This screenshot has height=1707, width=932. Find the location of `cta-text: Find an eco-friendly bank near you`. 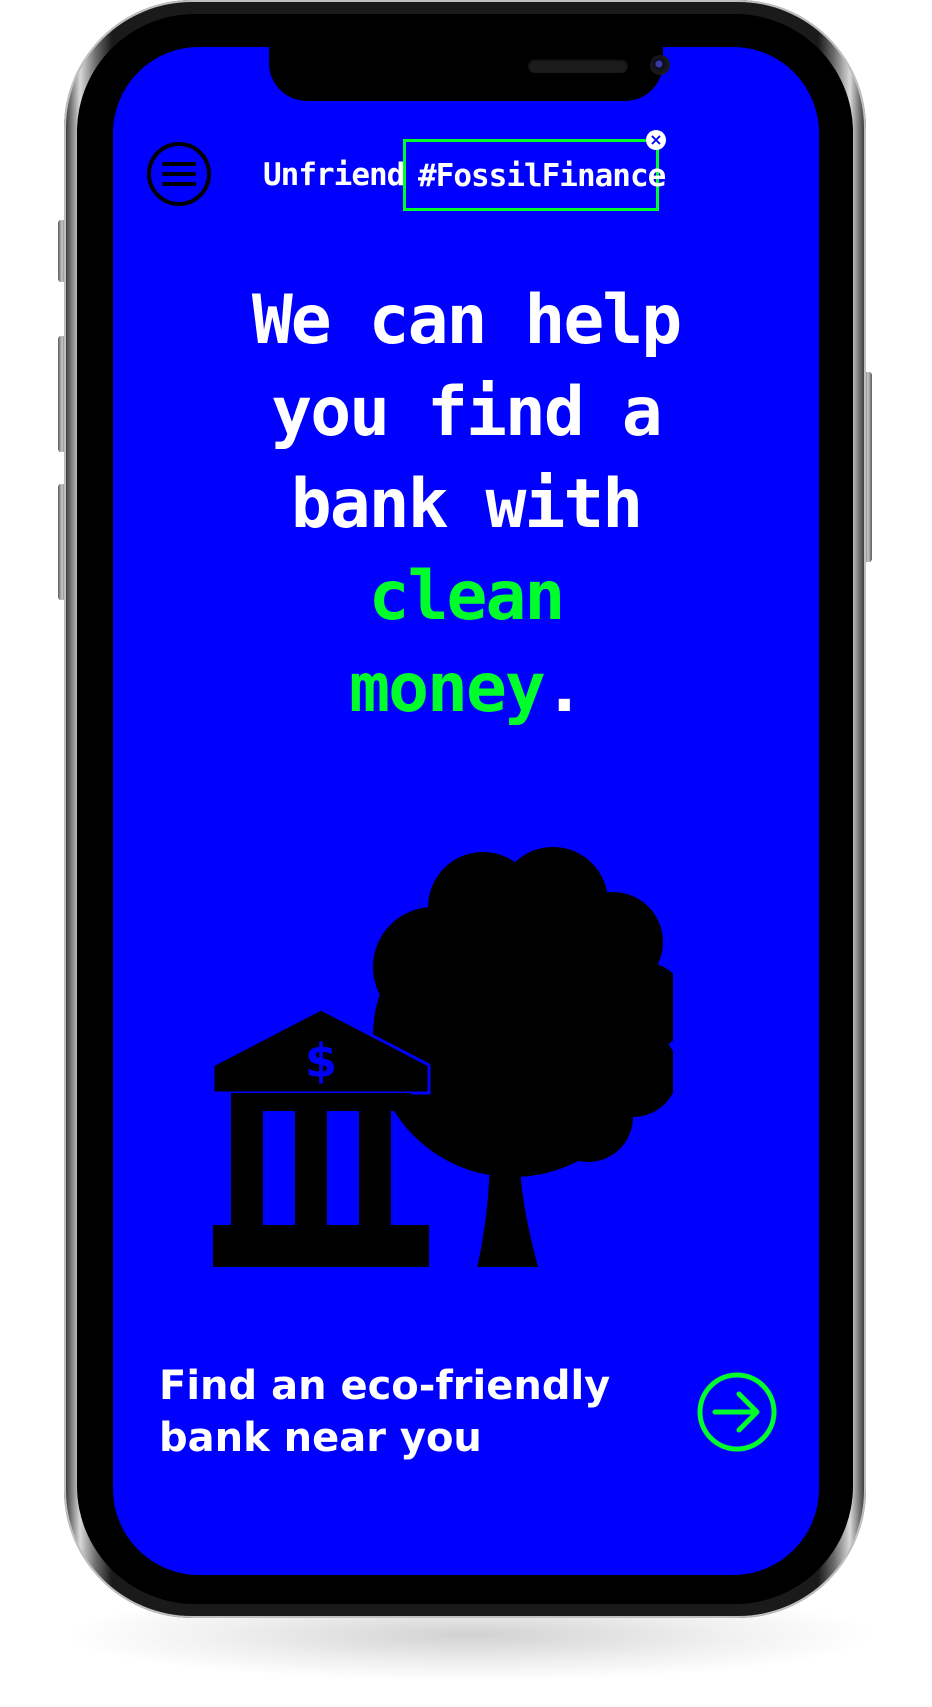

cta-text: Find an eco-friendly bank near you is located at coordinates (409, 1412).